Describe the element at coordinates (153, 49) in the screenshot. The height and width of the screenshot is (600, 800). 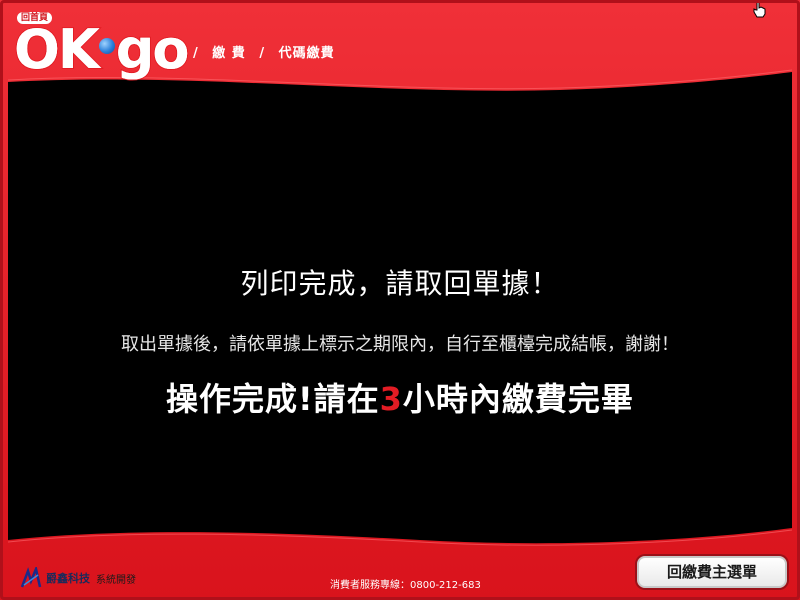
I see `logo-text-right: go` at that location.